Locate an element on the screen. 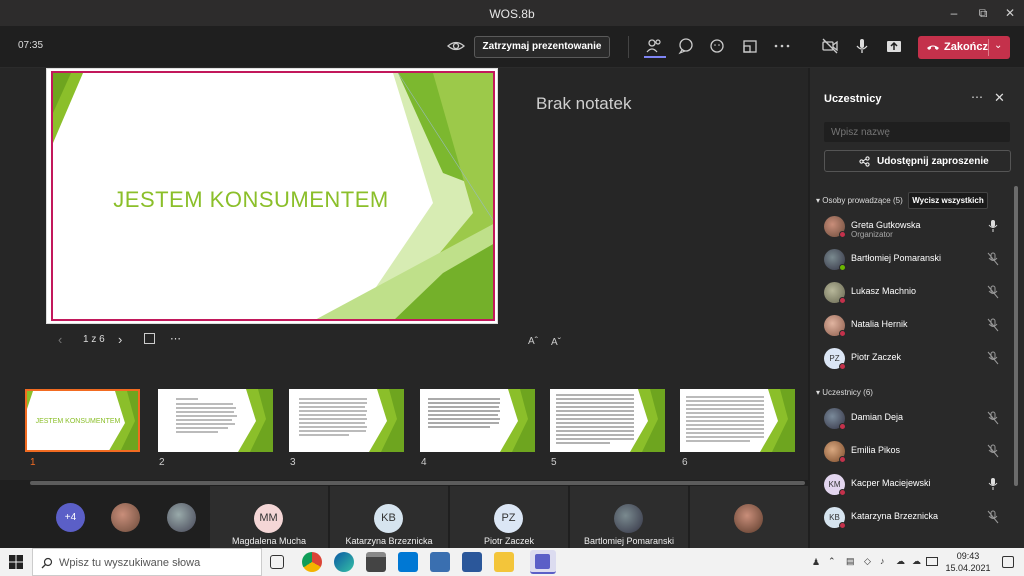  participant-row: Lukasz Machnio is located at coordinates (917, 294).